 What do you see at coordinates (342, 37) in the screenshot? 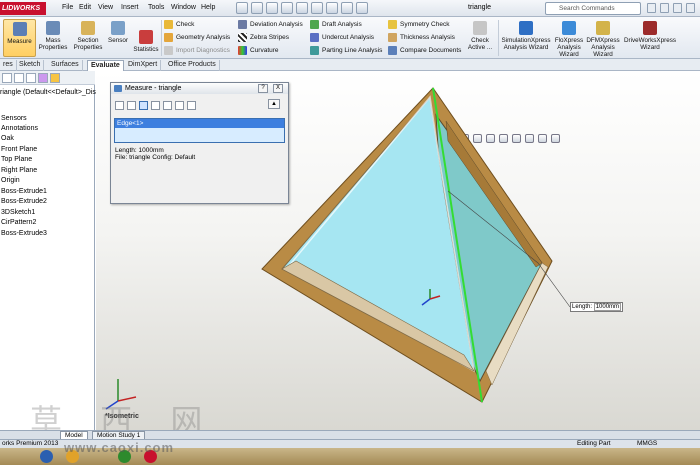
I see `undercut-analysis-button: Undercut Analysis` at bounding box center [342, 37].